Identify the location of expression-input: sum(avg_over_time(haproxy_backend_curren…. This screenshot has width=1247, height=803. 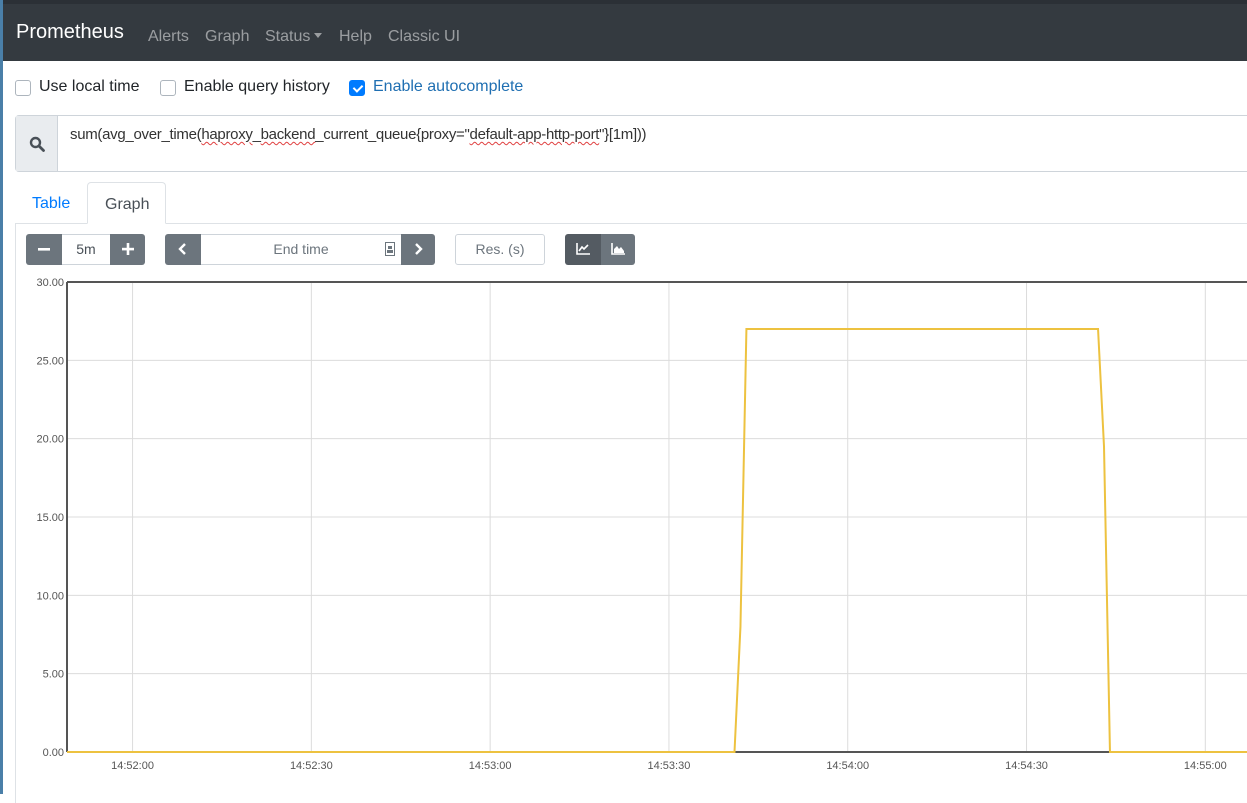
(631, 143).